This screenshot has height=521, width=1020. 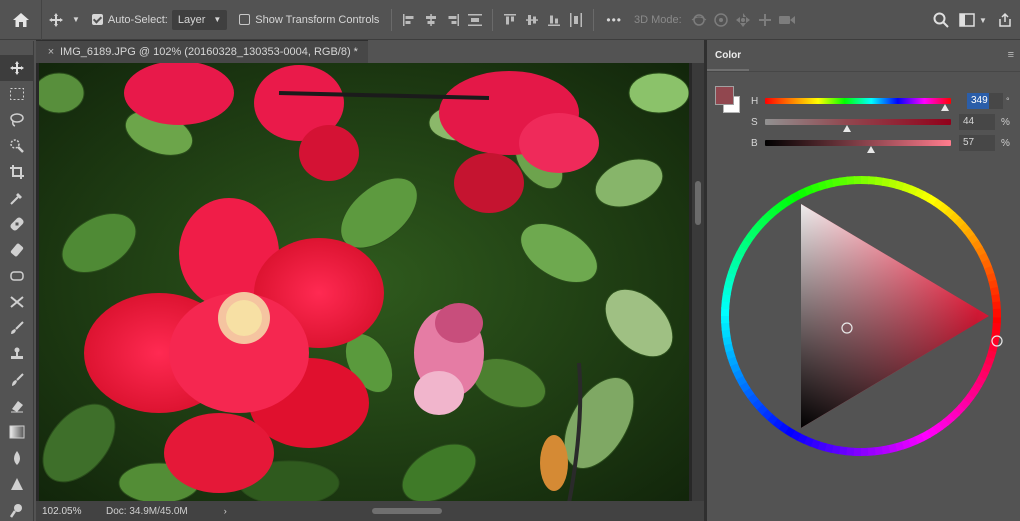 I want to click on vertical-scroll-thumb, so click(x=698, y=203).